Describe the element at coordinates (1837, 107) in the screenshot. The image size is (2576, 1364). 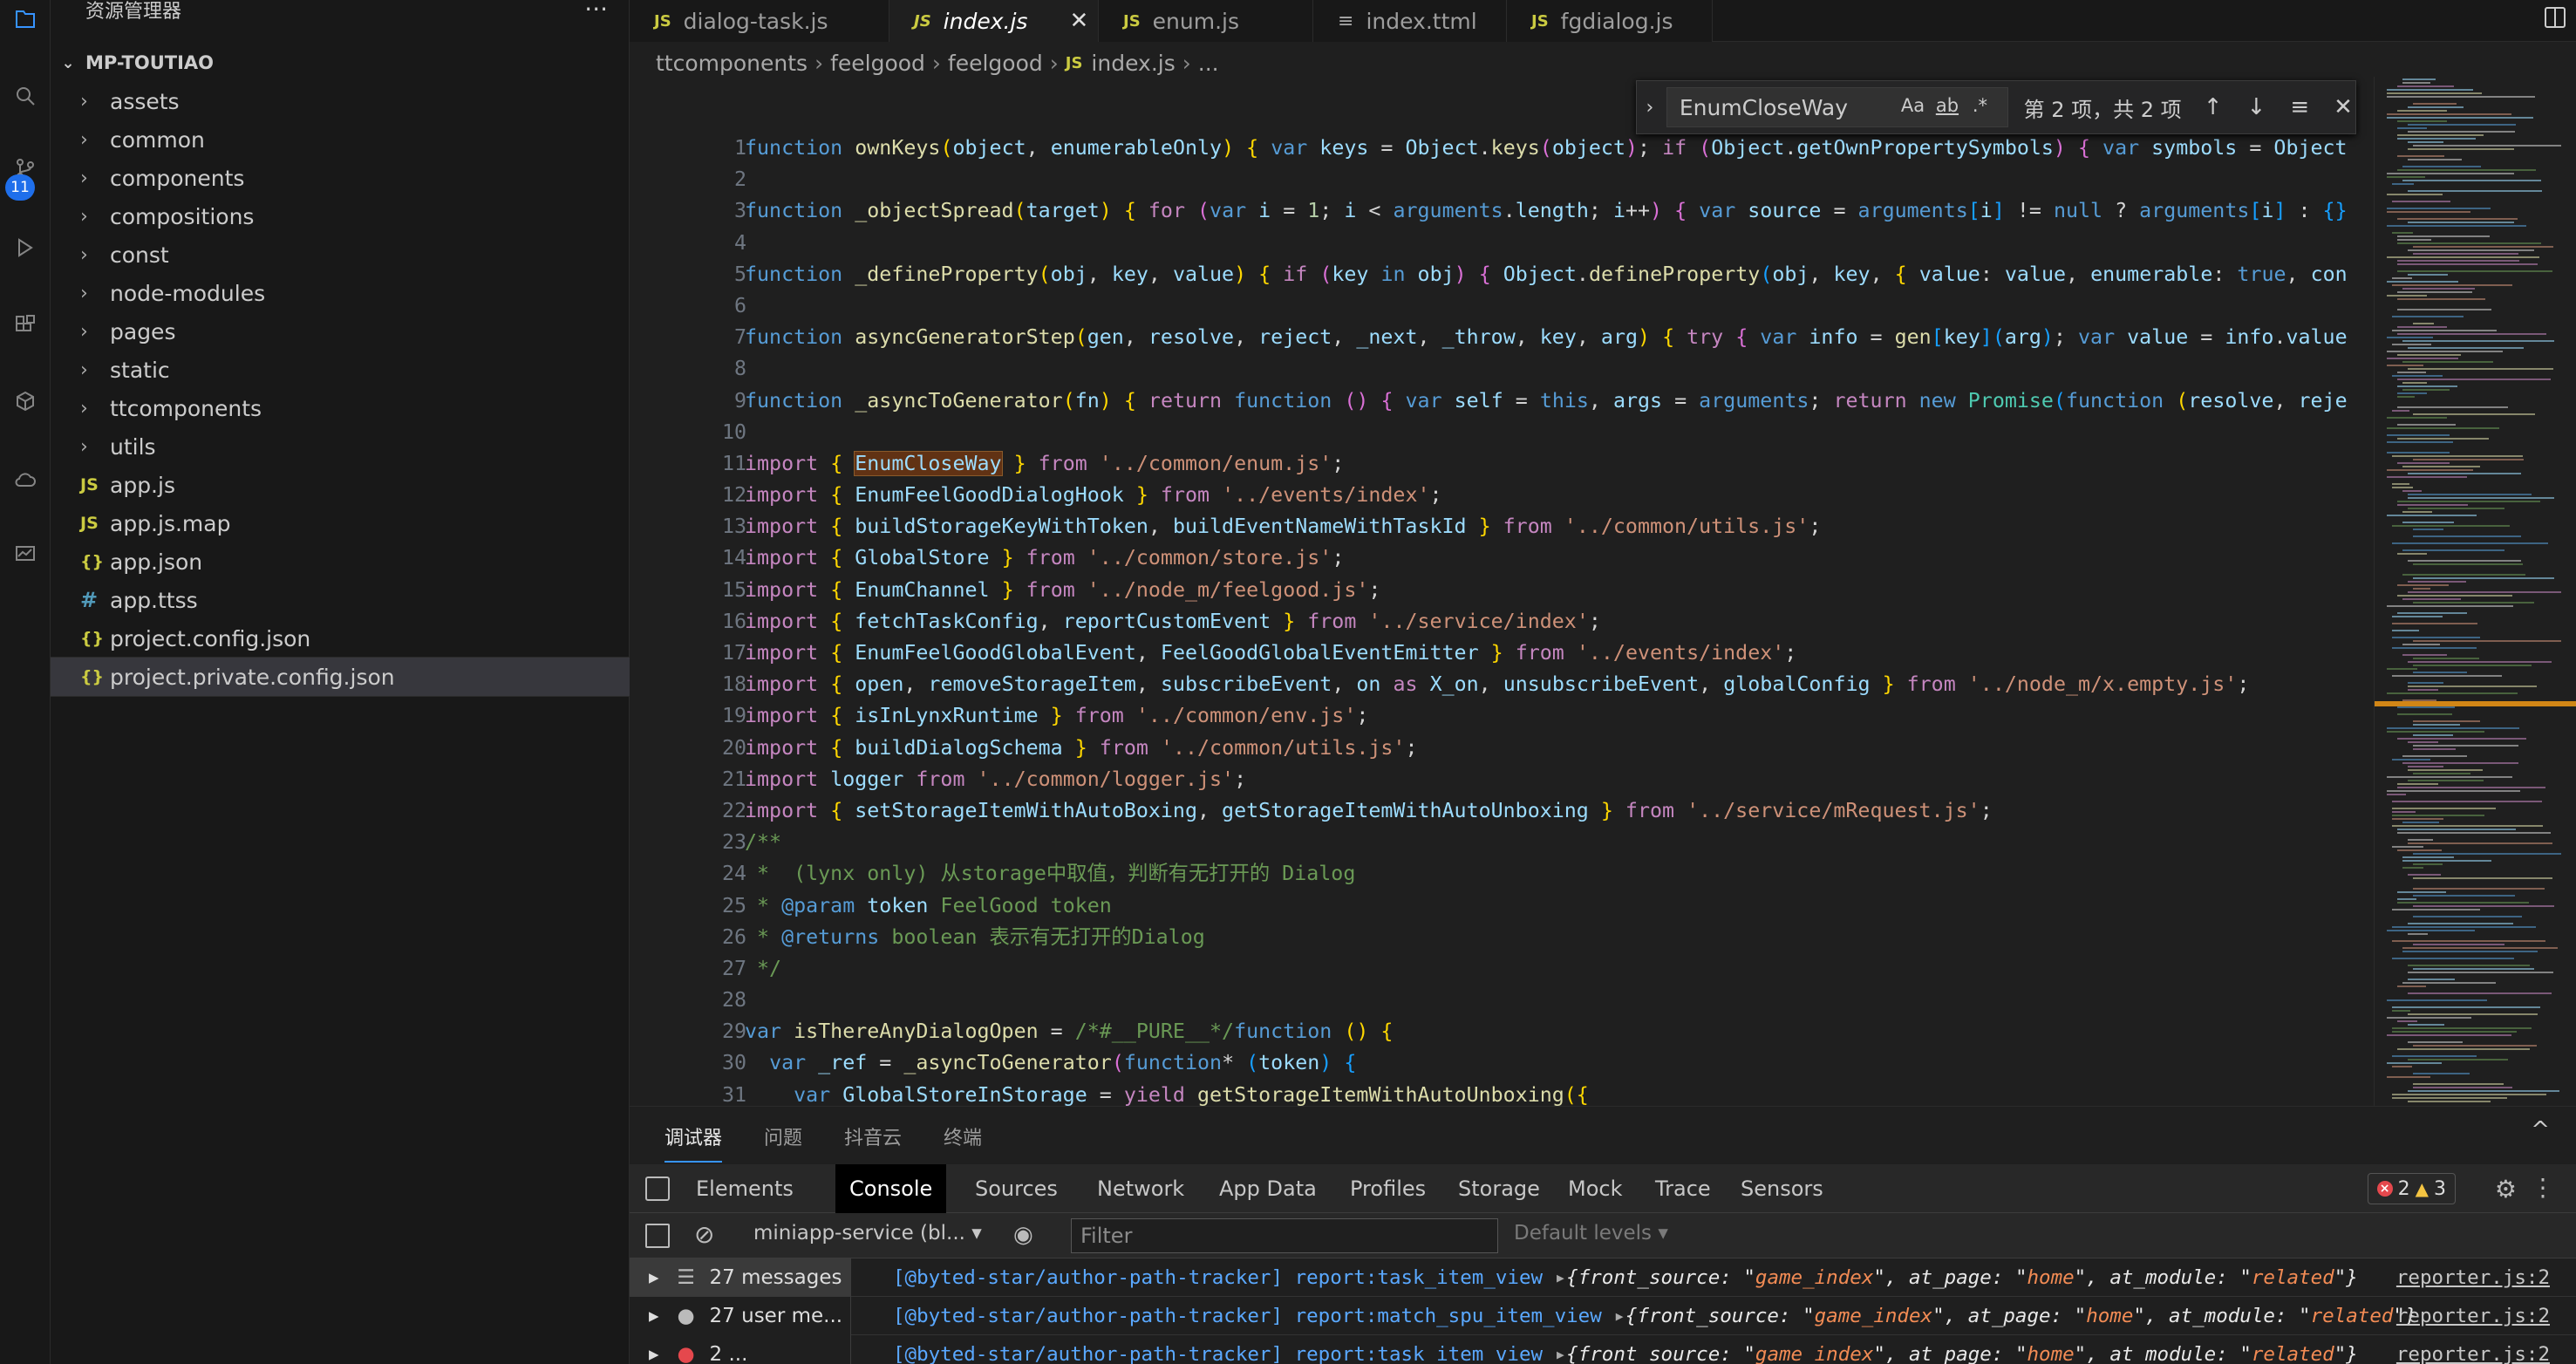
I see `find-input: EnumCloseWay Aa ab .*` at that location.